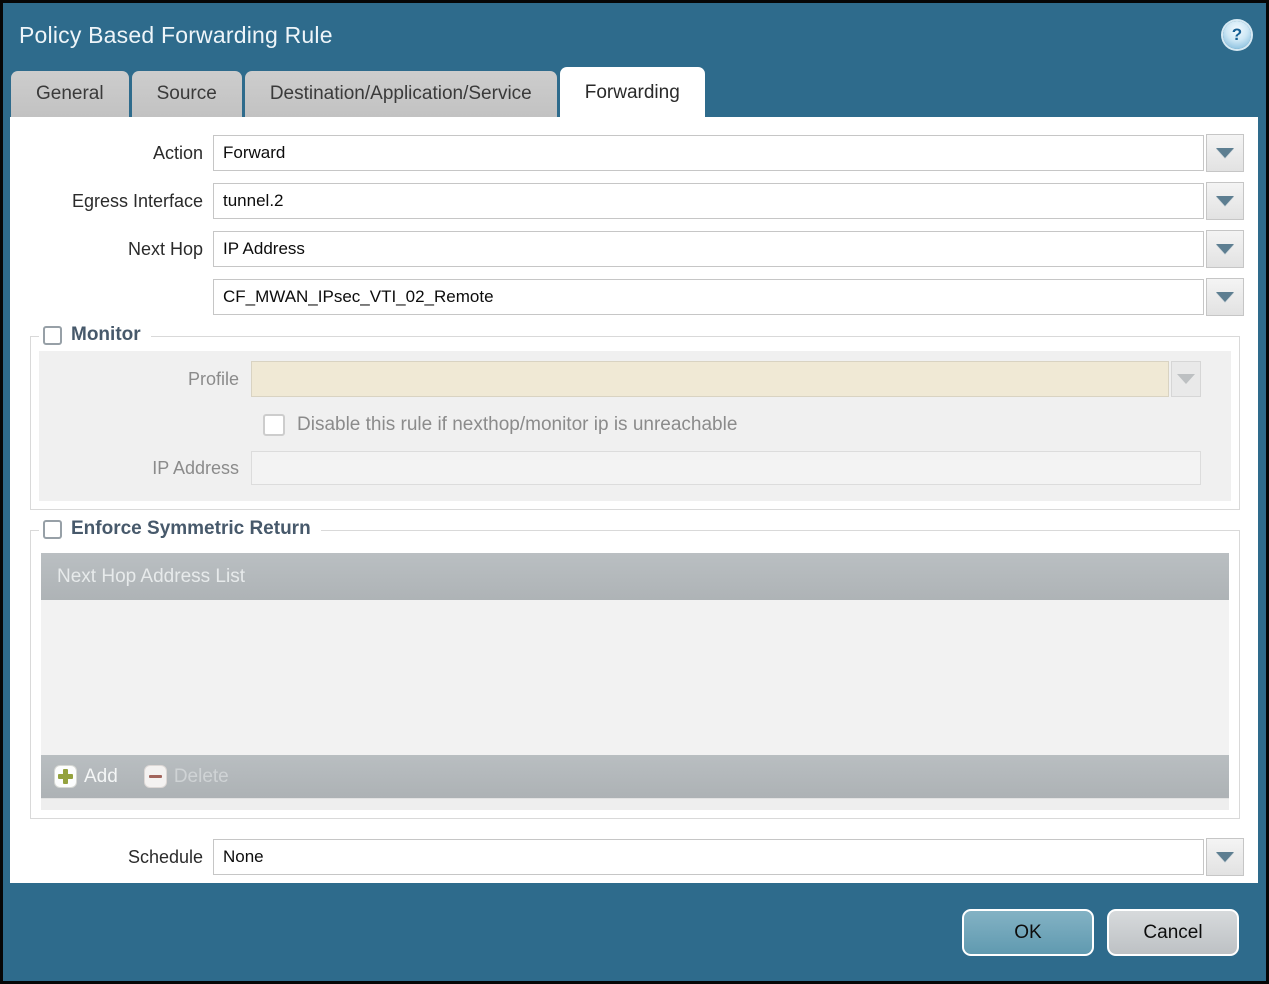 The image size is (1269, 984). What do you see at coordinates (708, 297) in the screenshot?
I see `next-hop-address-input` at bounding box center [708, 297].